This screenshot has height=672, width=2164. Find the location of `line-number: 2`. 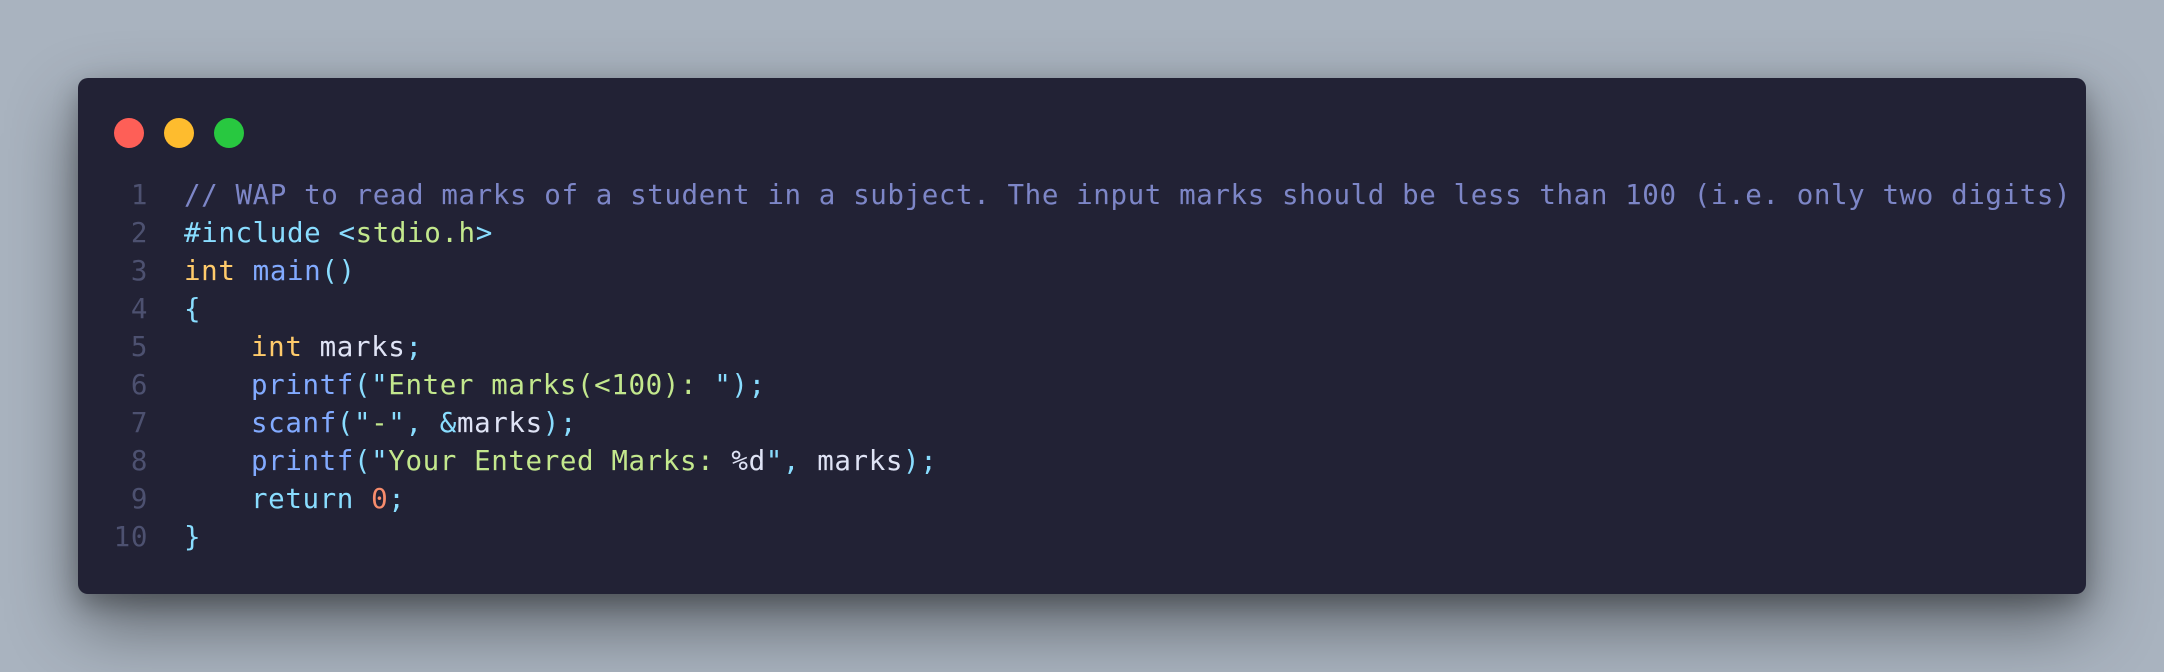

line-number: 2 is located at coordinates (139, 233).